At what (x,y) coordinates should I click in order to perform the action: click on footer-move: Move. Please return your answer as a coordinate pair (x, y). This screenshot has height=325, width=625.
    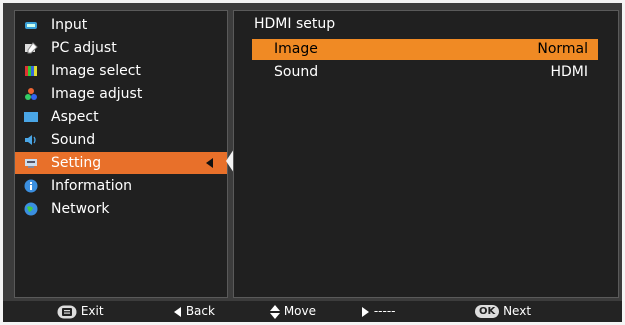
    Looking at the image, I should click on (293, 311).